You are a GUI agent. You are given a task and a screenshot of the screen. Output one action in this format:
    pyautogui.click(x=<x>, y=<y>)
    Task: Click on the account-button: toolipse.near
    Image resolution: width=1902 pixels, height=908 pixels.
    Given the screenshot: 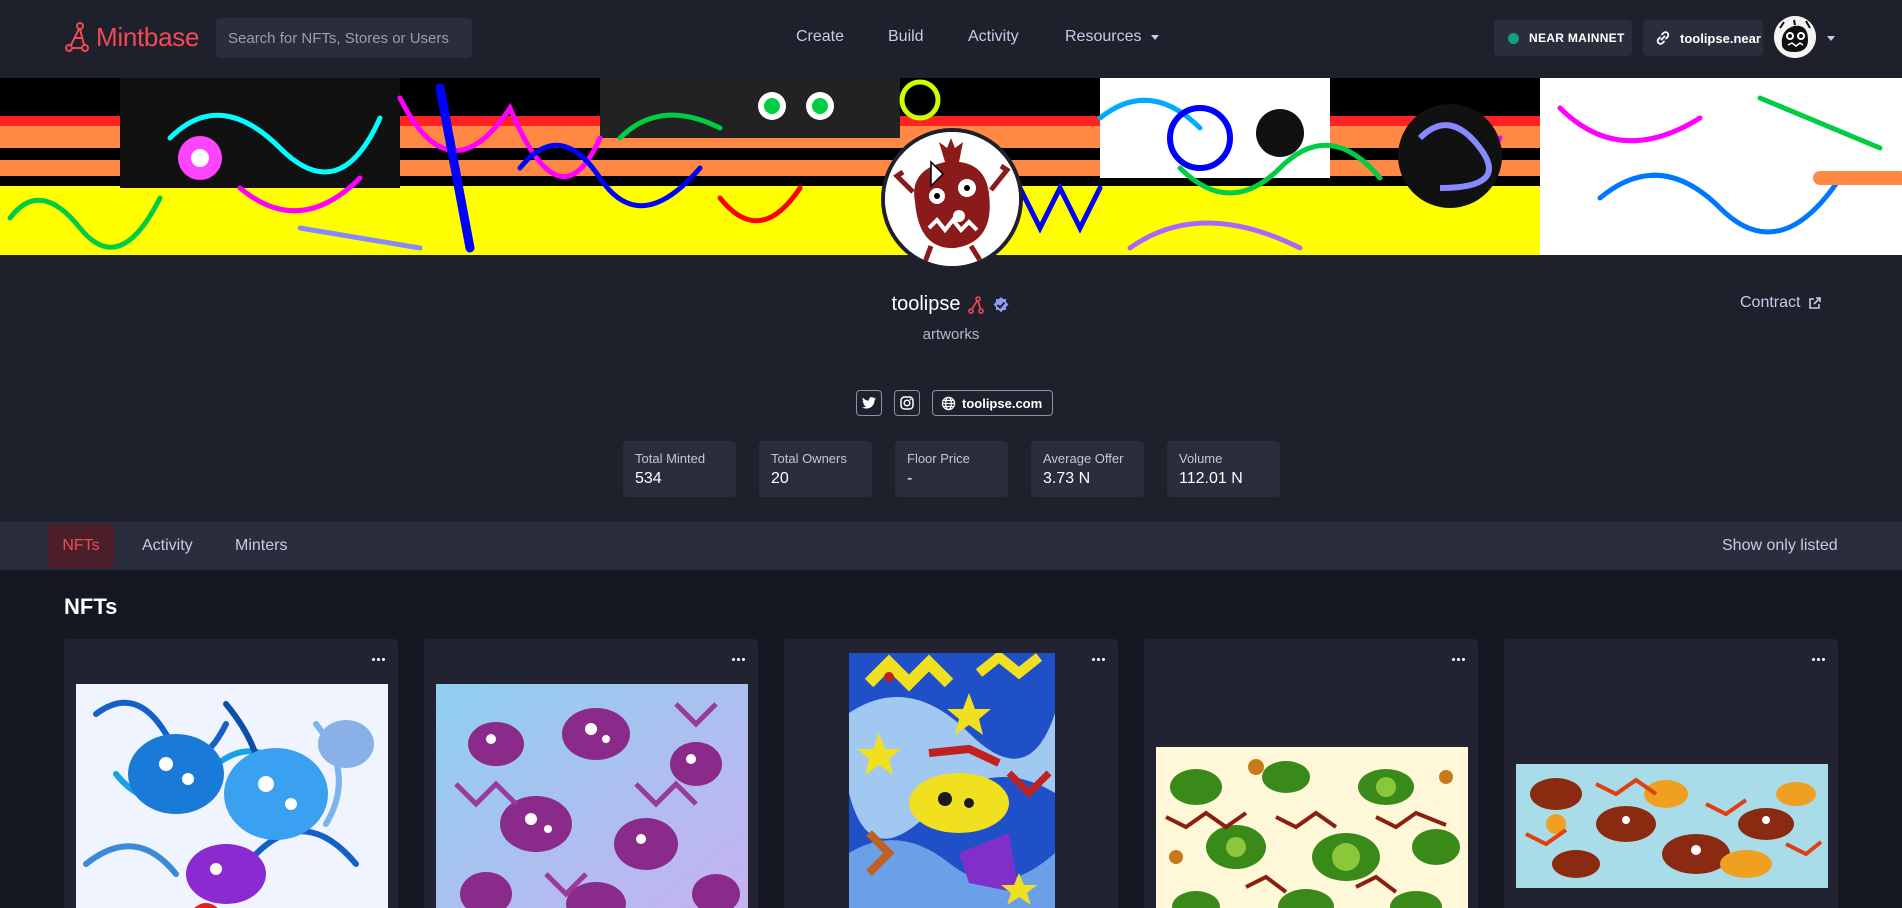 What is the action you would take?
    pyautogui.click(x=1703, y=38)
    